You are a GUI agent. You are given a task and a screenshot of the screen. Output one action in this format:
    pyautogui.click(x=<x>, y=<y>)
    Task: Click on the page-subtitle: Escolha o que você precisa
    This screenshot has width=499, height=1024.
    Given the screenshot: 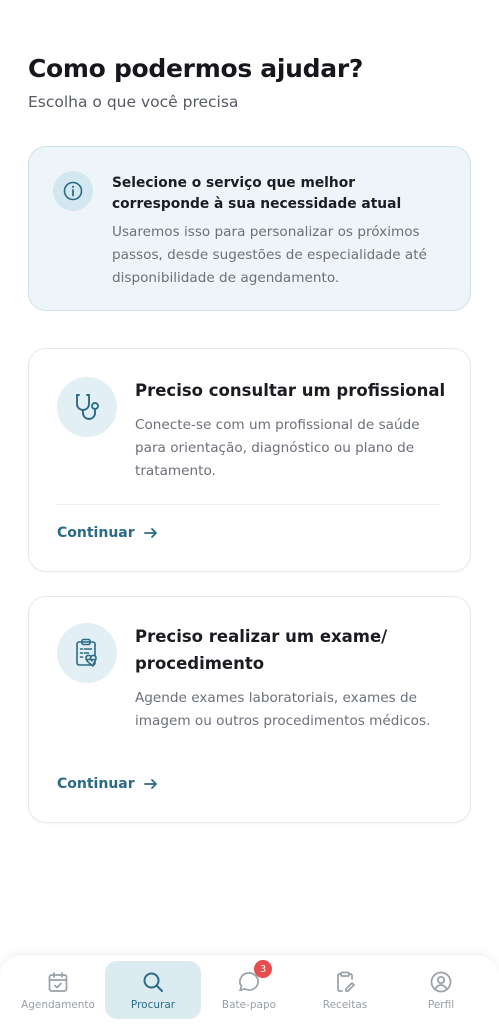 What is the action you would take?
    pyautogui.click(x=133, y=102)
    